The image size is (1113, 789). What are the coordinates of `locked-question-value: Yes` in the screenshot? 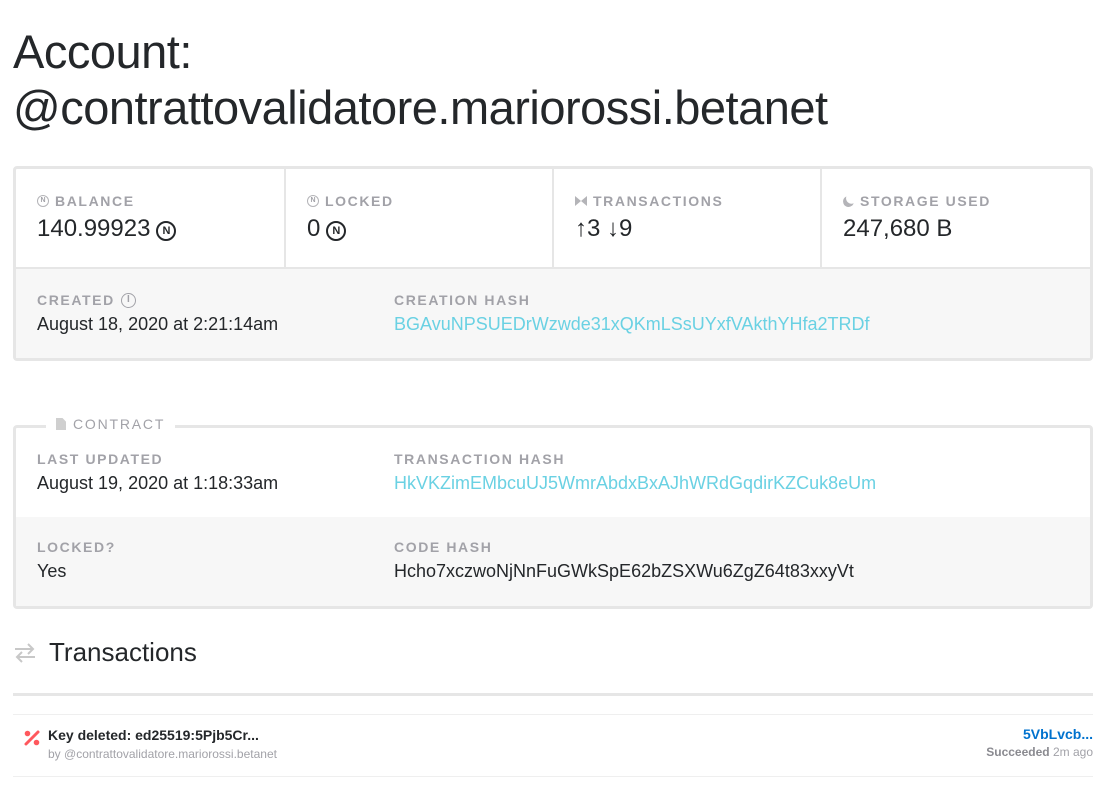 It's located at (52, 571).